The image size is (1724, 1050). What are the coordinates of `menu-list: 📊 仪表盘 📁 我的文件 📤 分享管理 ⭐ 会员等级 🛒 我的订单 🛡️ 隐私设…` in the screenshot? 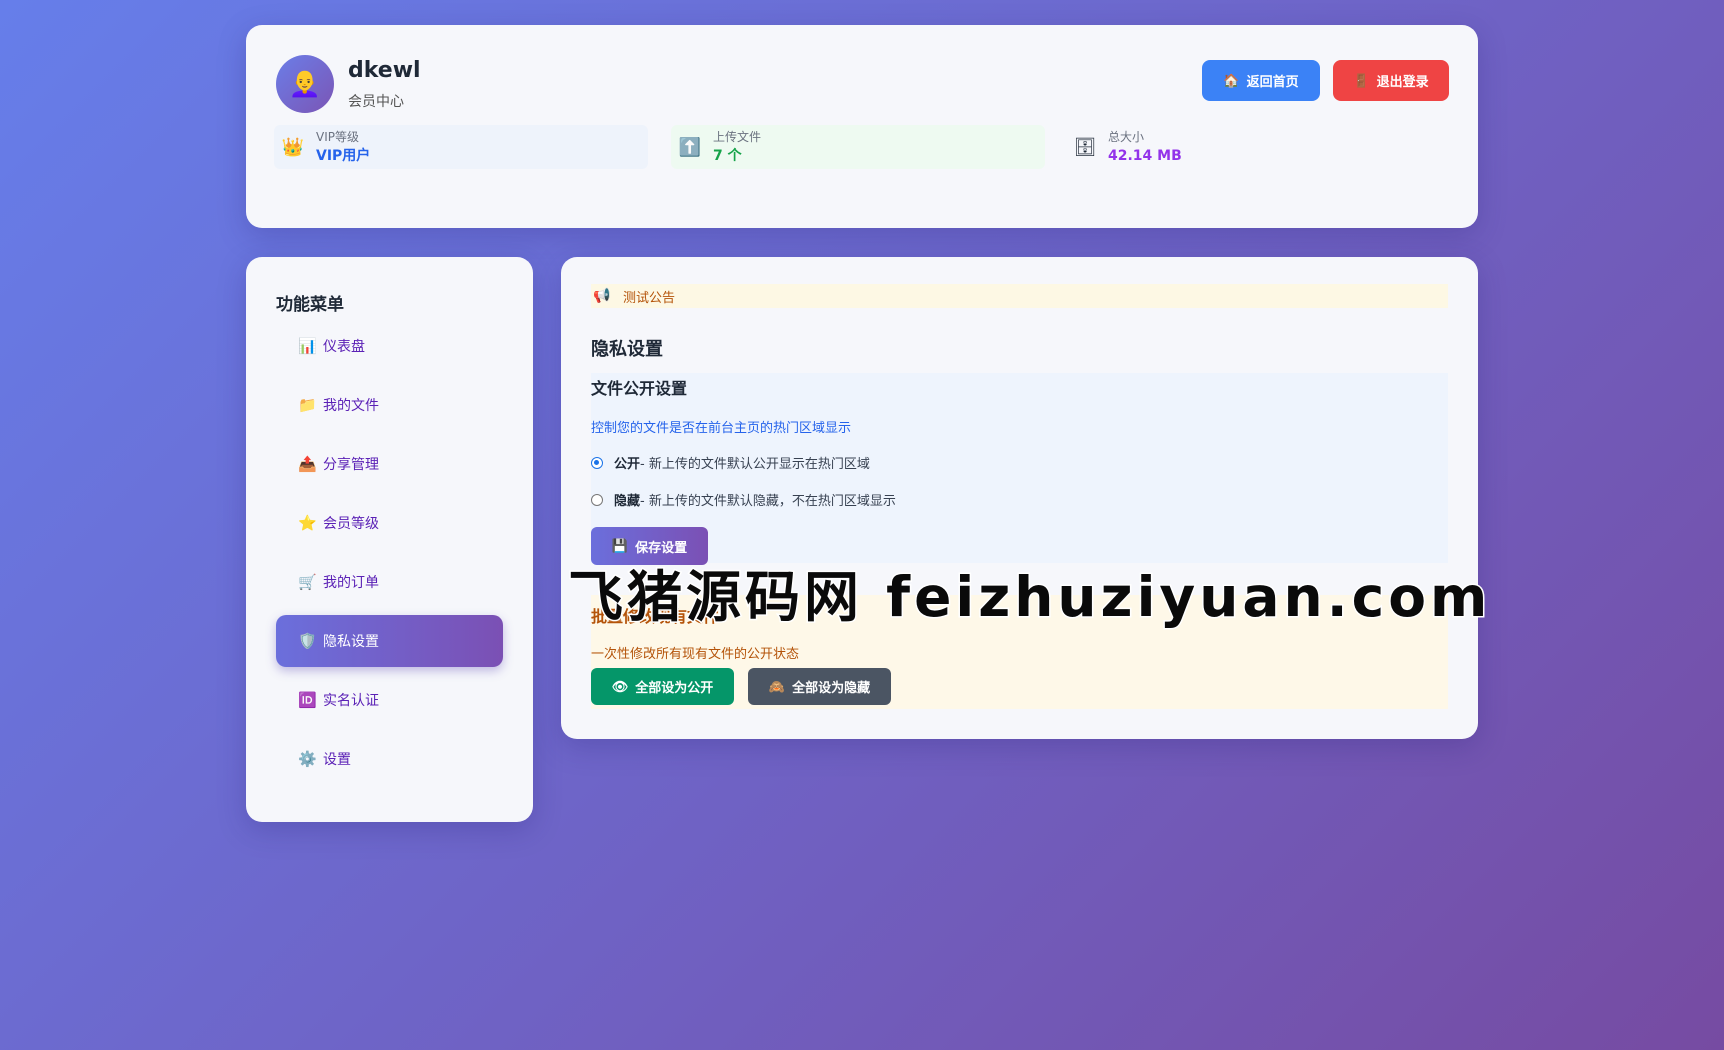 It's located at (389, 556).